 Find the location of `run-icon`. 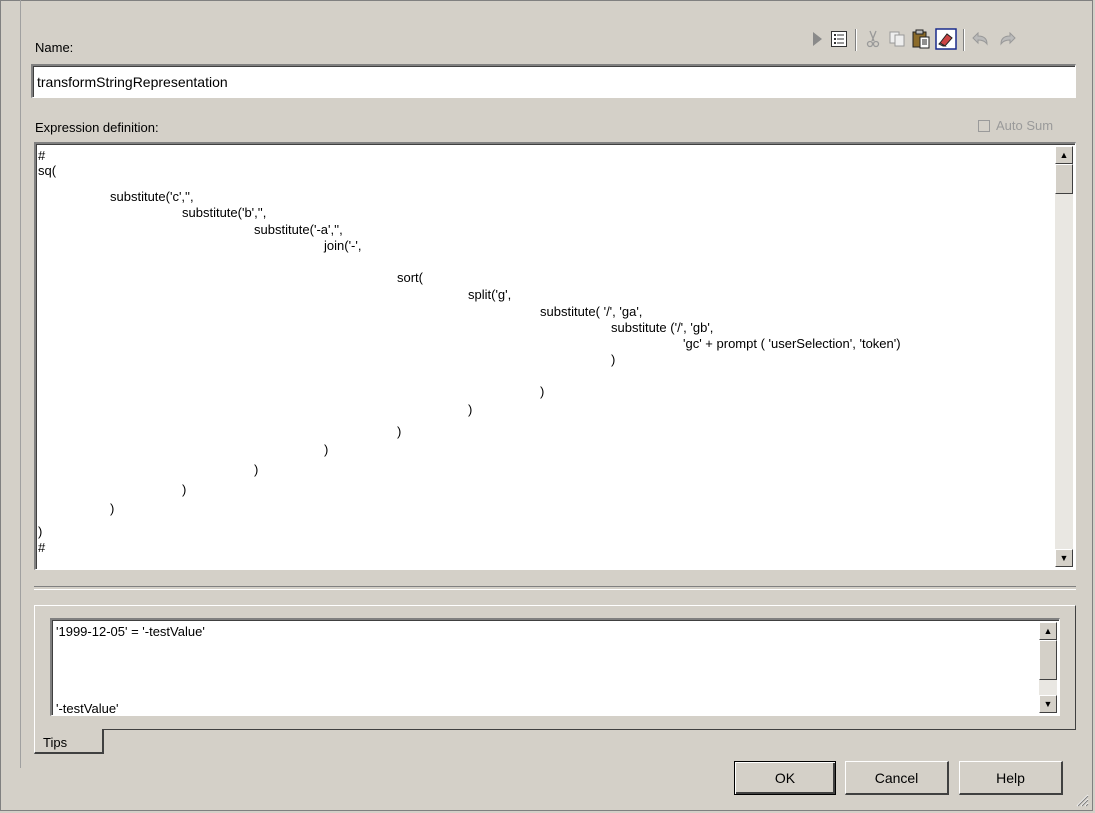

run-icon is located at coordinates (817, 39).